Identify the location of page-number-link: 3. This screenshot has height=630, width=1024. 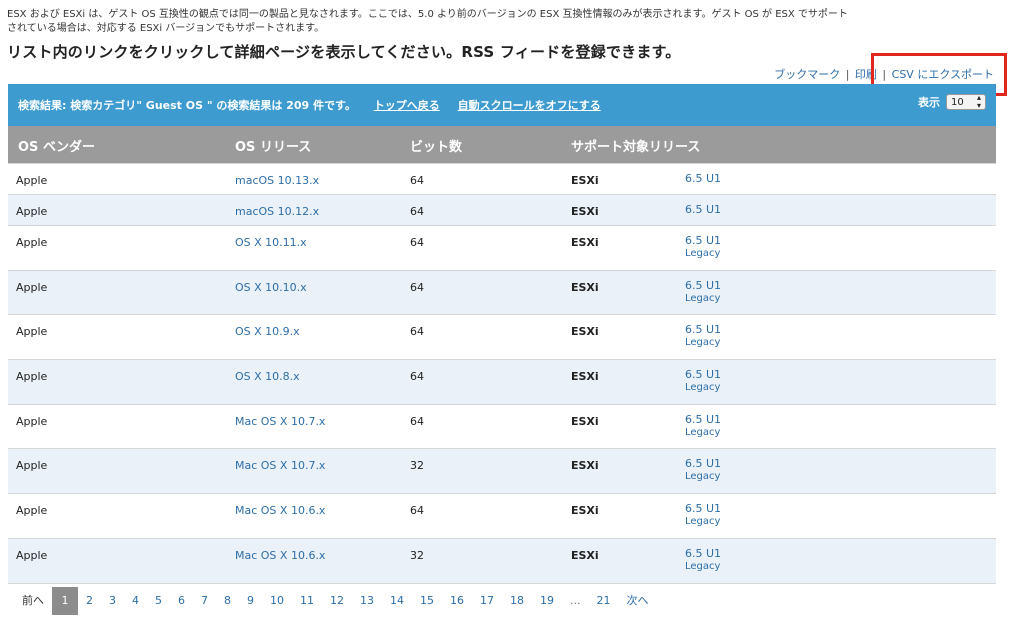
(112, 601).